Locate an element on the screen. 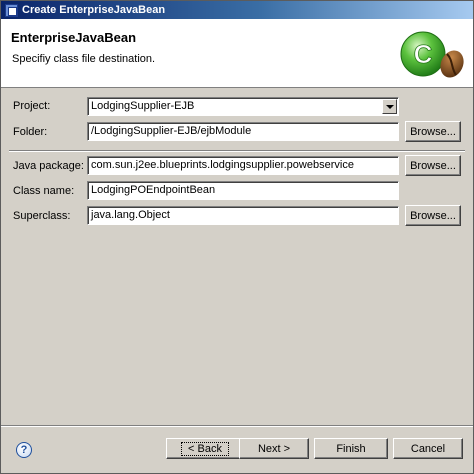  footer-separator is located at coordinates (237, 426).